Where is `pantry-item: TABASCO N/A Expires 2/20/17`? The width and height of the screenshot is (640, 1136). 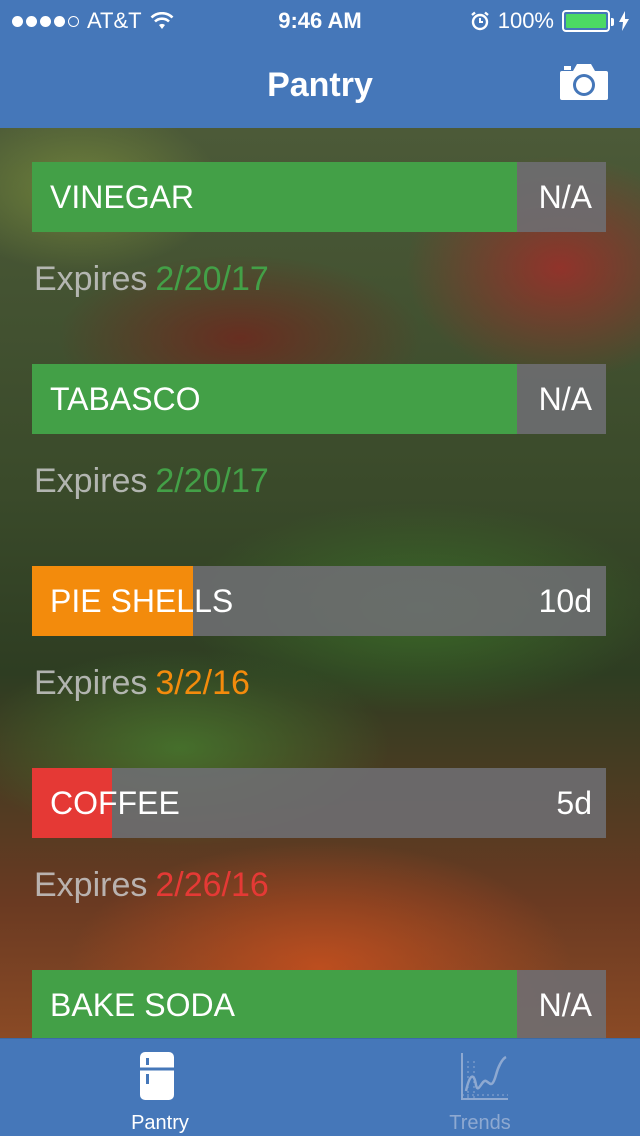 pantry-item: TABASCO N/A Expires 2/20/17 is located at coordinates (319, 432).